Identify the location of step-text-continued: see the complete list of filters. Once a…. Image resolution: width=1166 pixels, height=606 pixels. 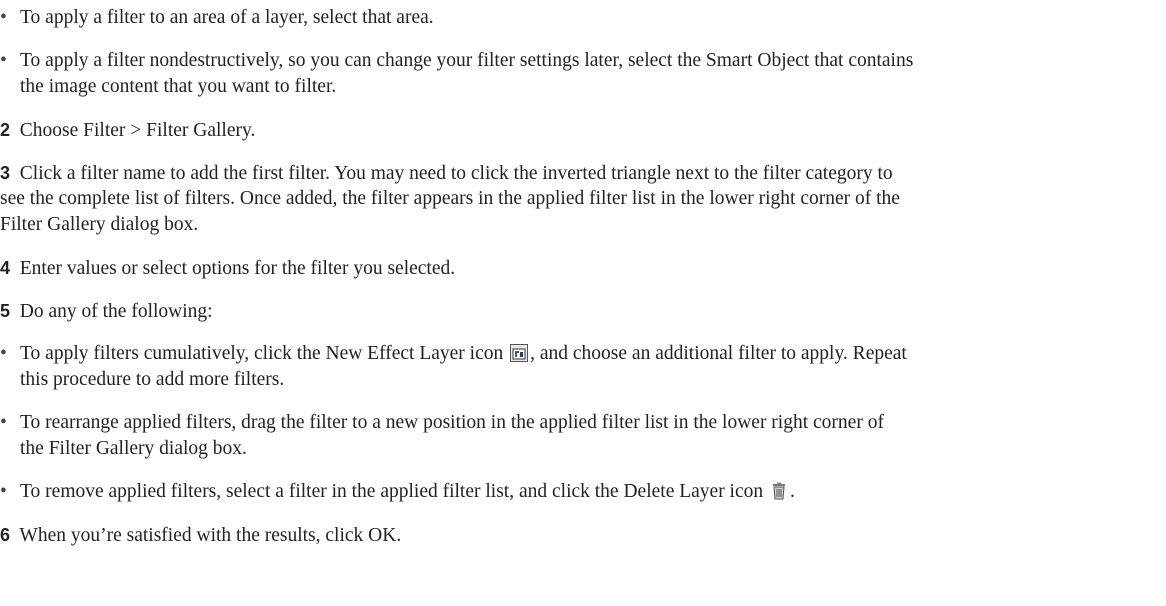
(450, 198).